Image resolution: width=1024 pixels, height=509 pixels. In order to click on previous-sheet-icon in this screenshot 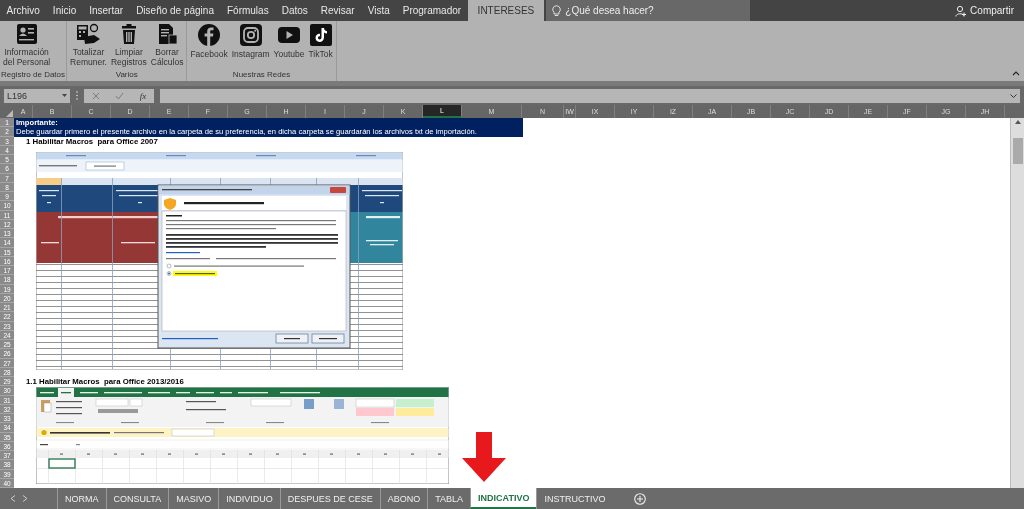, I will do `click(13, 498)`.